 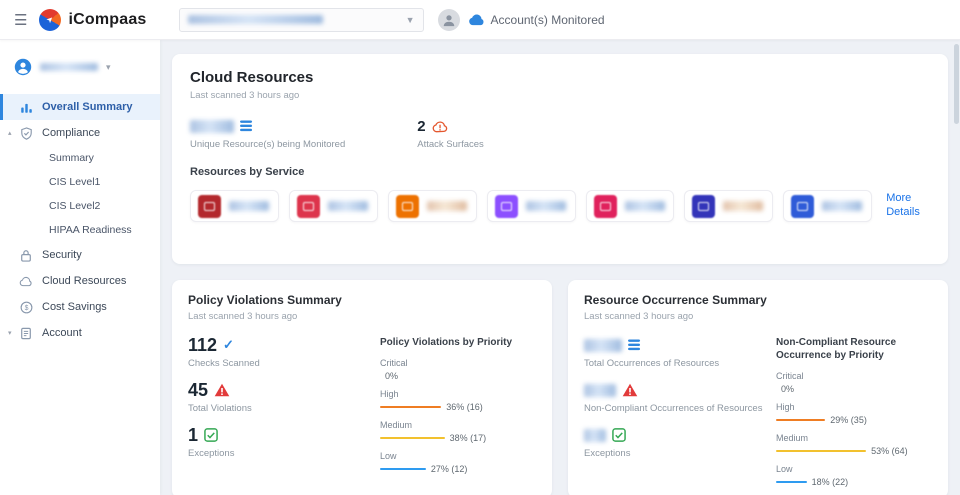 I want to click on expand-caret-icon: ▾, so click(x=10, y=333).